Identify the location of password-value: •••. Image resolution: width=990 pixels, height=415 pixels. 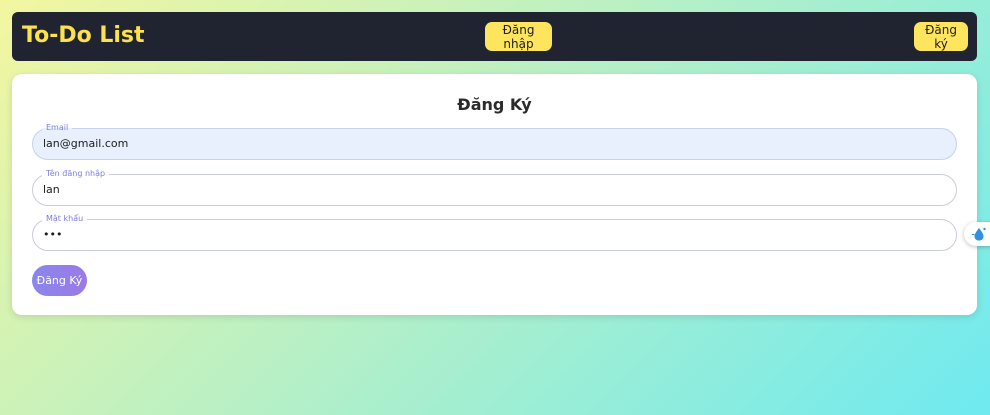
(52, 234).